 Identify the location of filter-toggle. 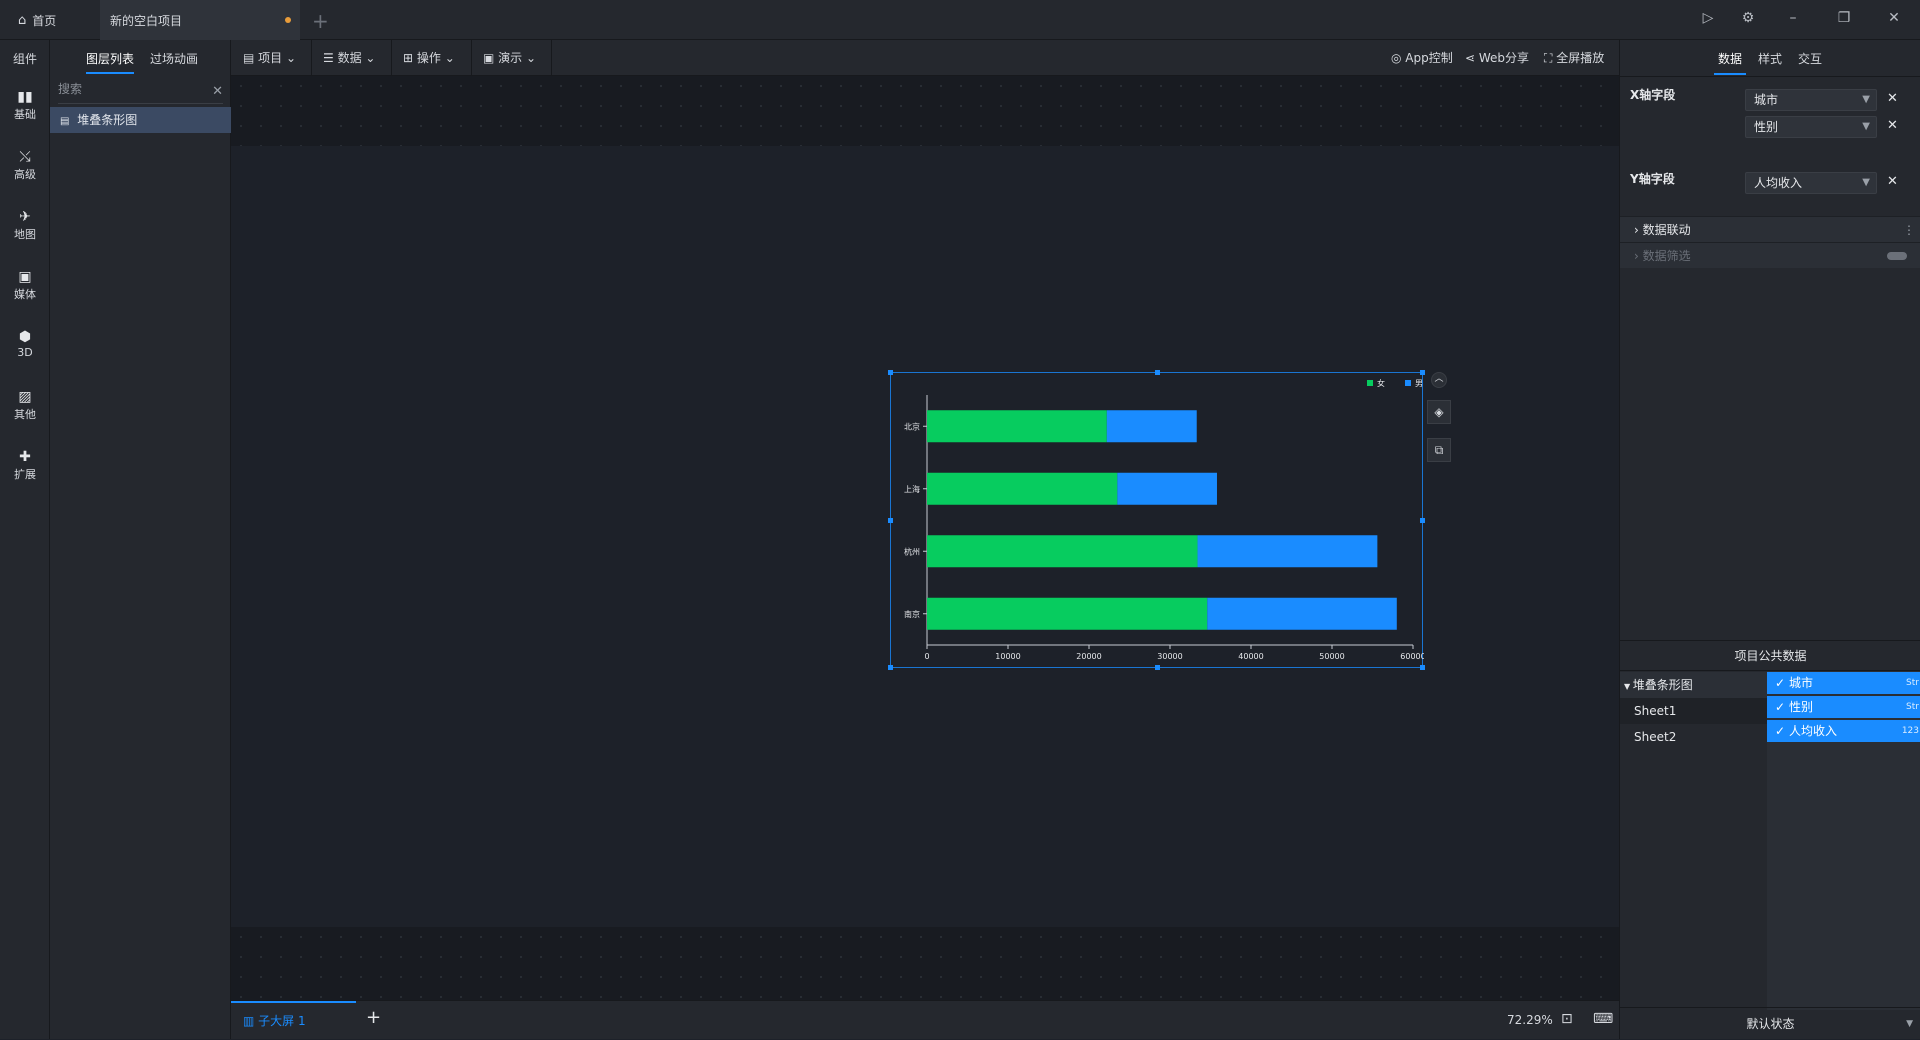
(1897, 256).